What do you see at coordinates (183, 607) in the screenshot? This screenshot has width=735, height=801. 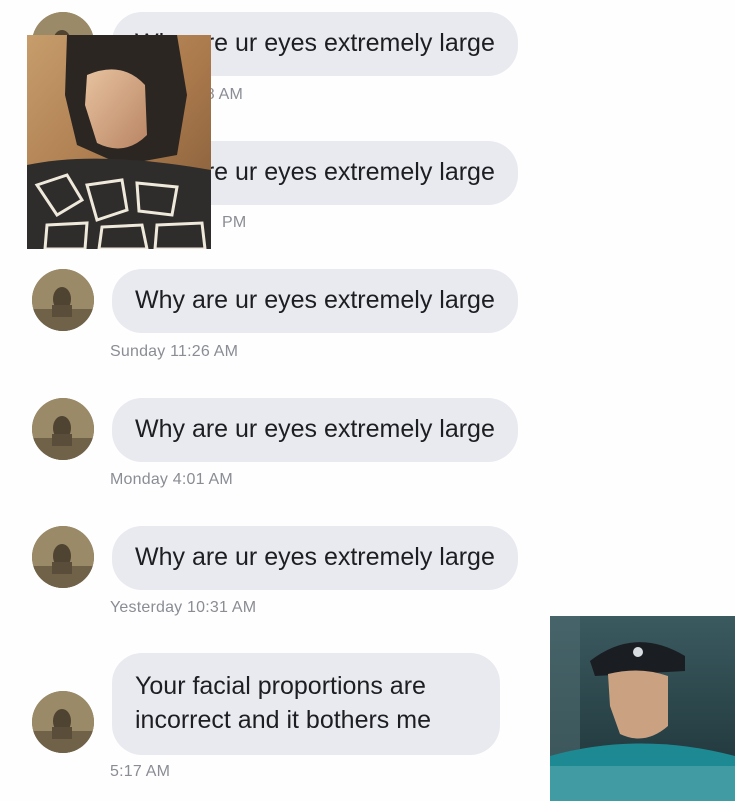 I see `message-timestamp: Yesterday 10:31 AM` at bounding box center [183, 607].